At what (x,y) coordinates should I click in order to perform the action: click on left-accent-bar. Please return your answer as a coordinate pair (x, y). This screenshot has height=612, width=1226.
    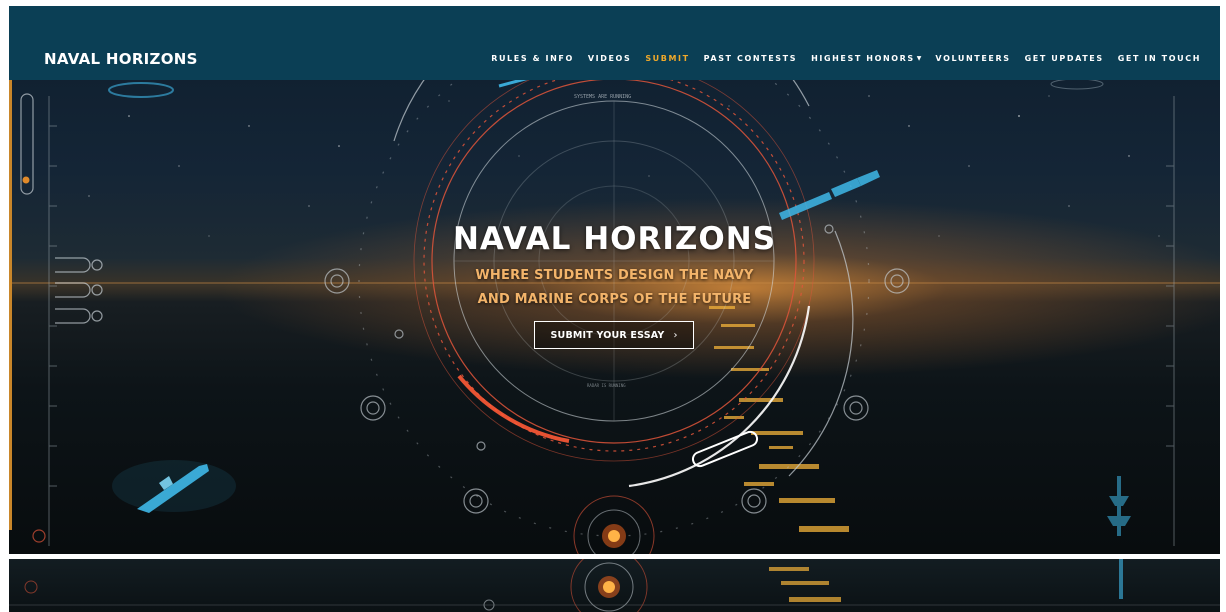
    Looking at the image, I should click on (10, 287).